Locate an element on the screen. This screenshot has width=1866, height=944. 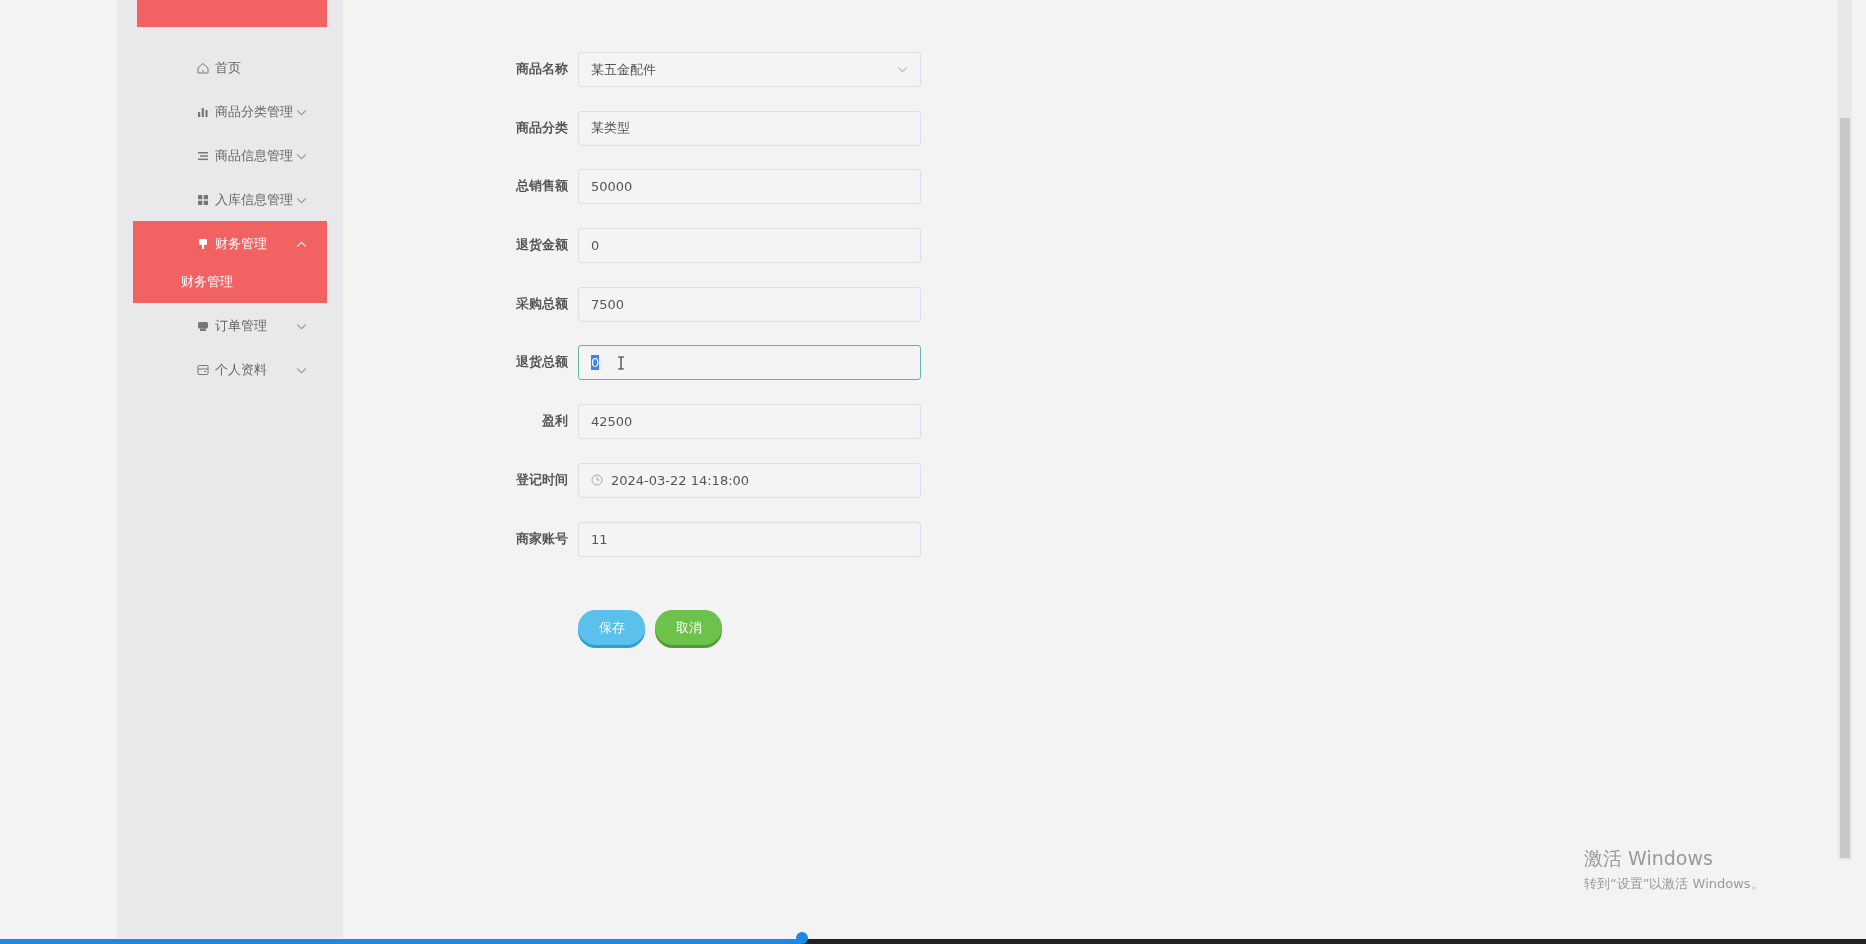
submenu-item: 财务管理 is located at coordinates (230, 284).